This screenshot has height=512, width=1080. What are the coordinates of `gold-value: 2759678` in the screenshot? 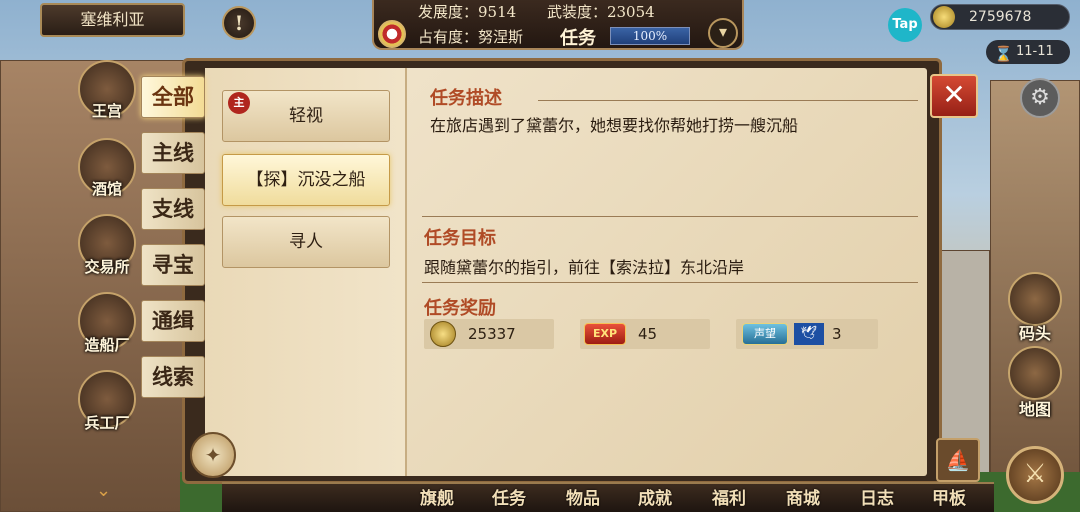 It's located at (1000, 17).